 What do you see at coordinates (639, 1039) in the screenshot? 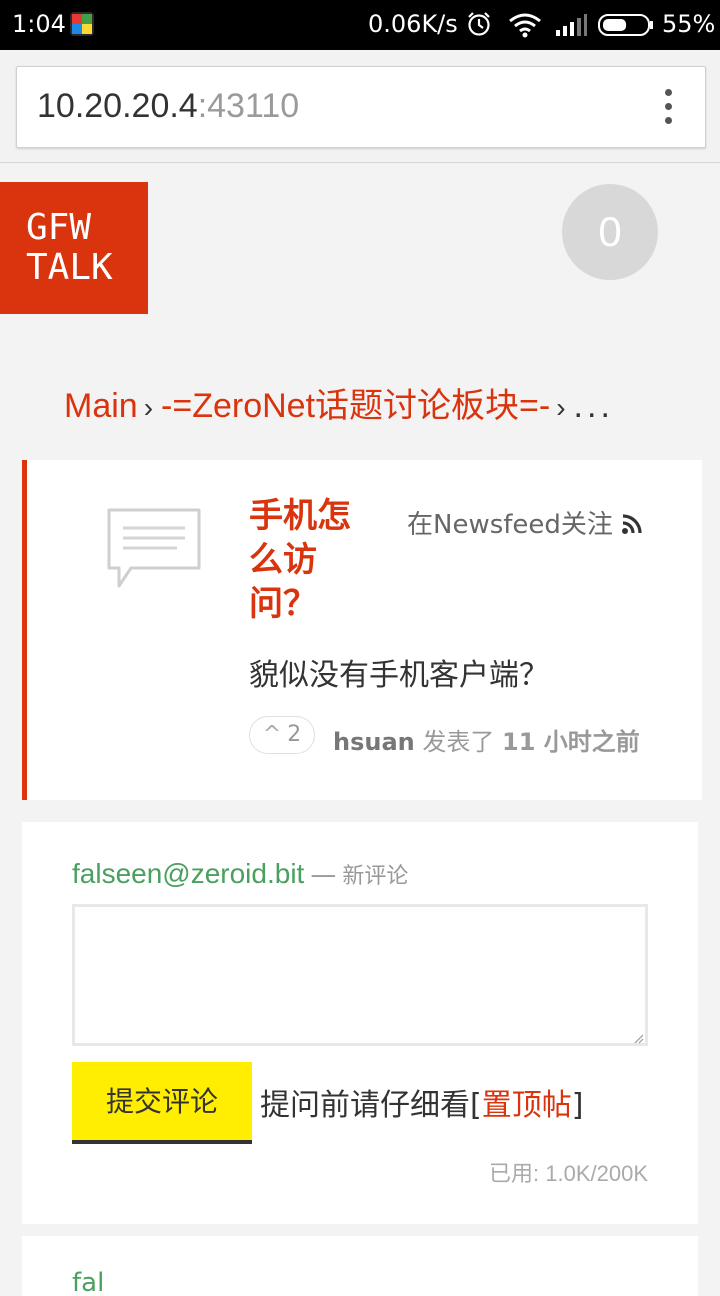
I see `resize-grip-icon` at bounding box center [639, 1039].